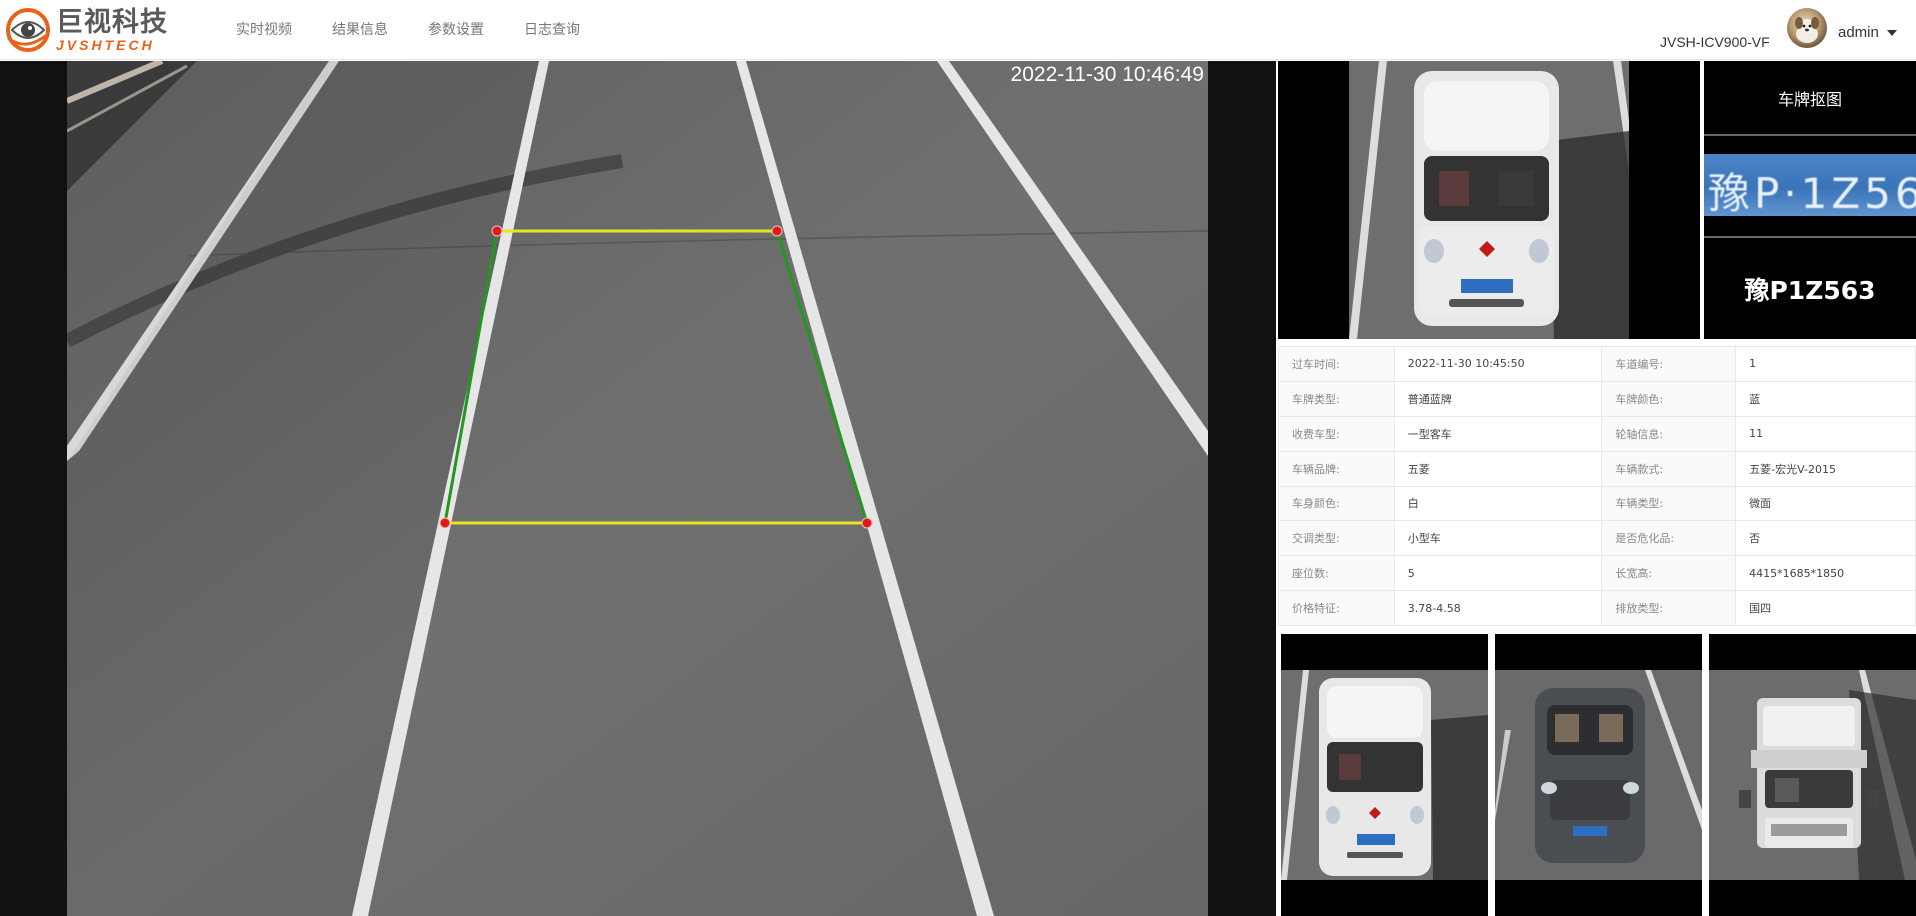 This screenshot has width=1916, height=916. What do you see at coordinates (264, 29) in the screenshot?
I see `nav-live-video: 实时视频` at bounding box center [264, 29].